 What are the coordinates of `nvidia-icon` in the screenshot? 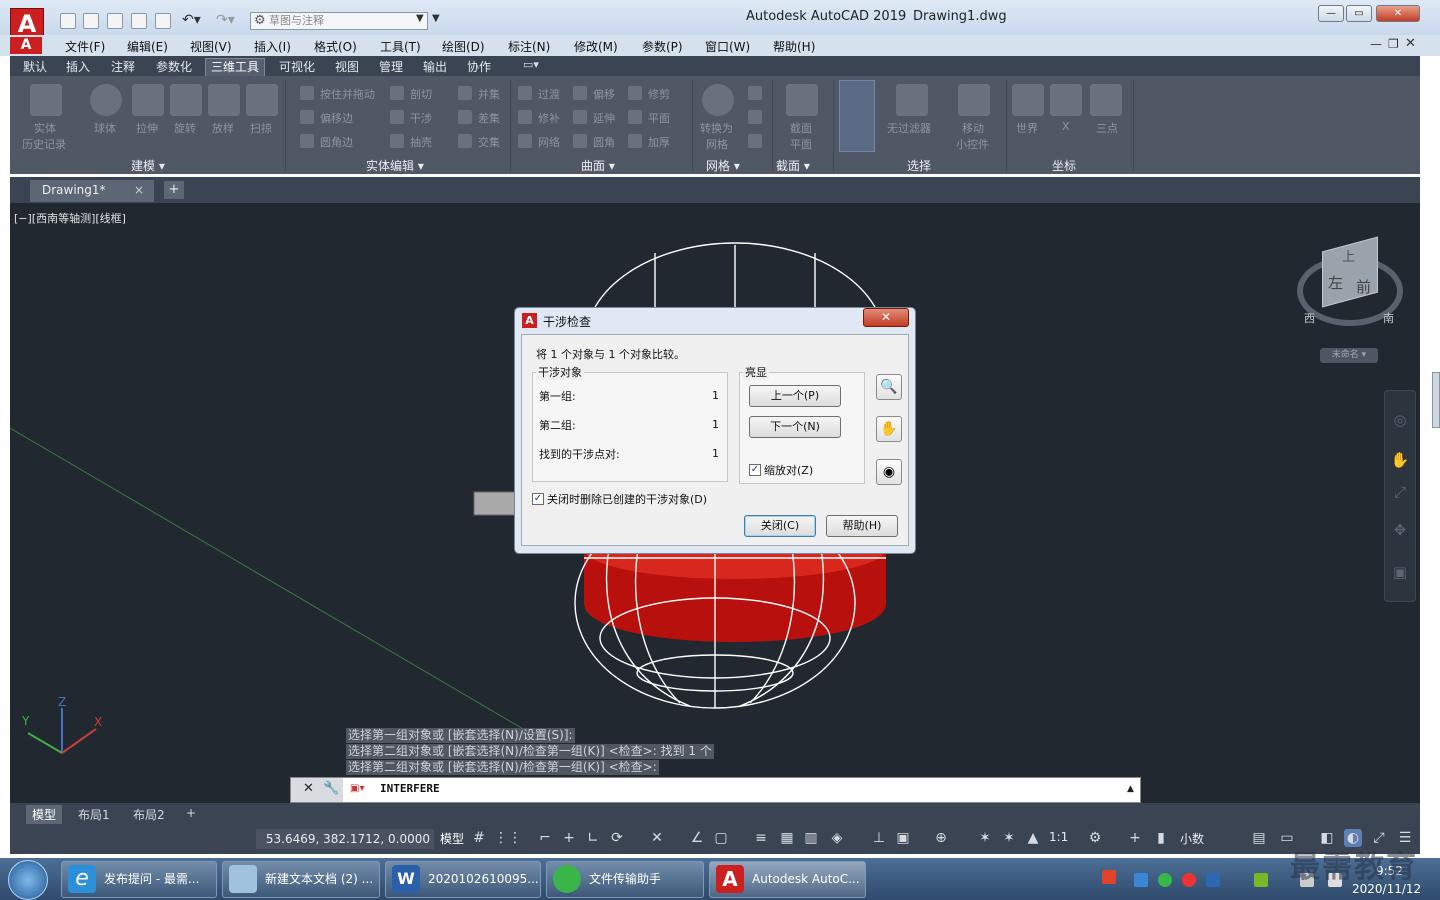 It's located at (1261, 880).